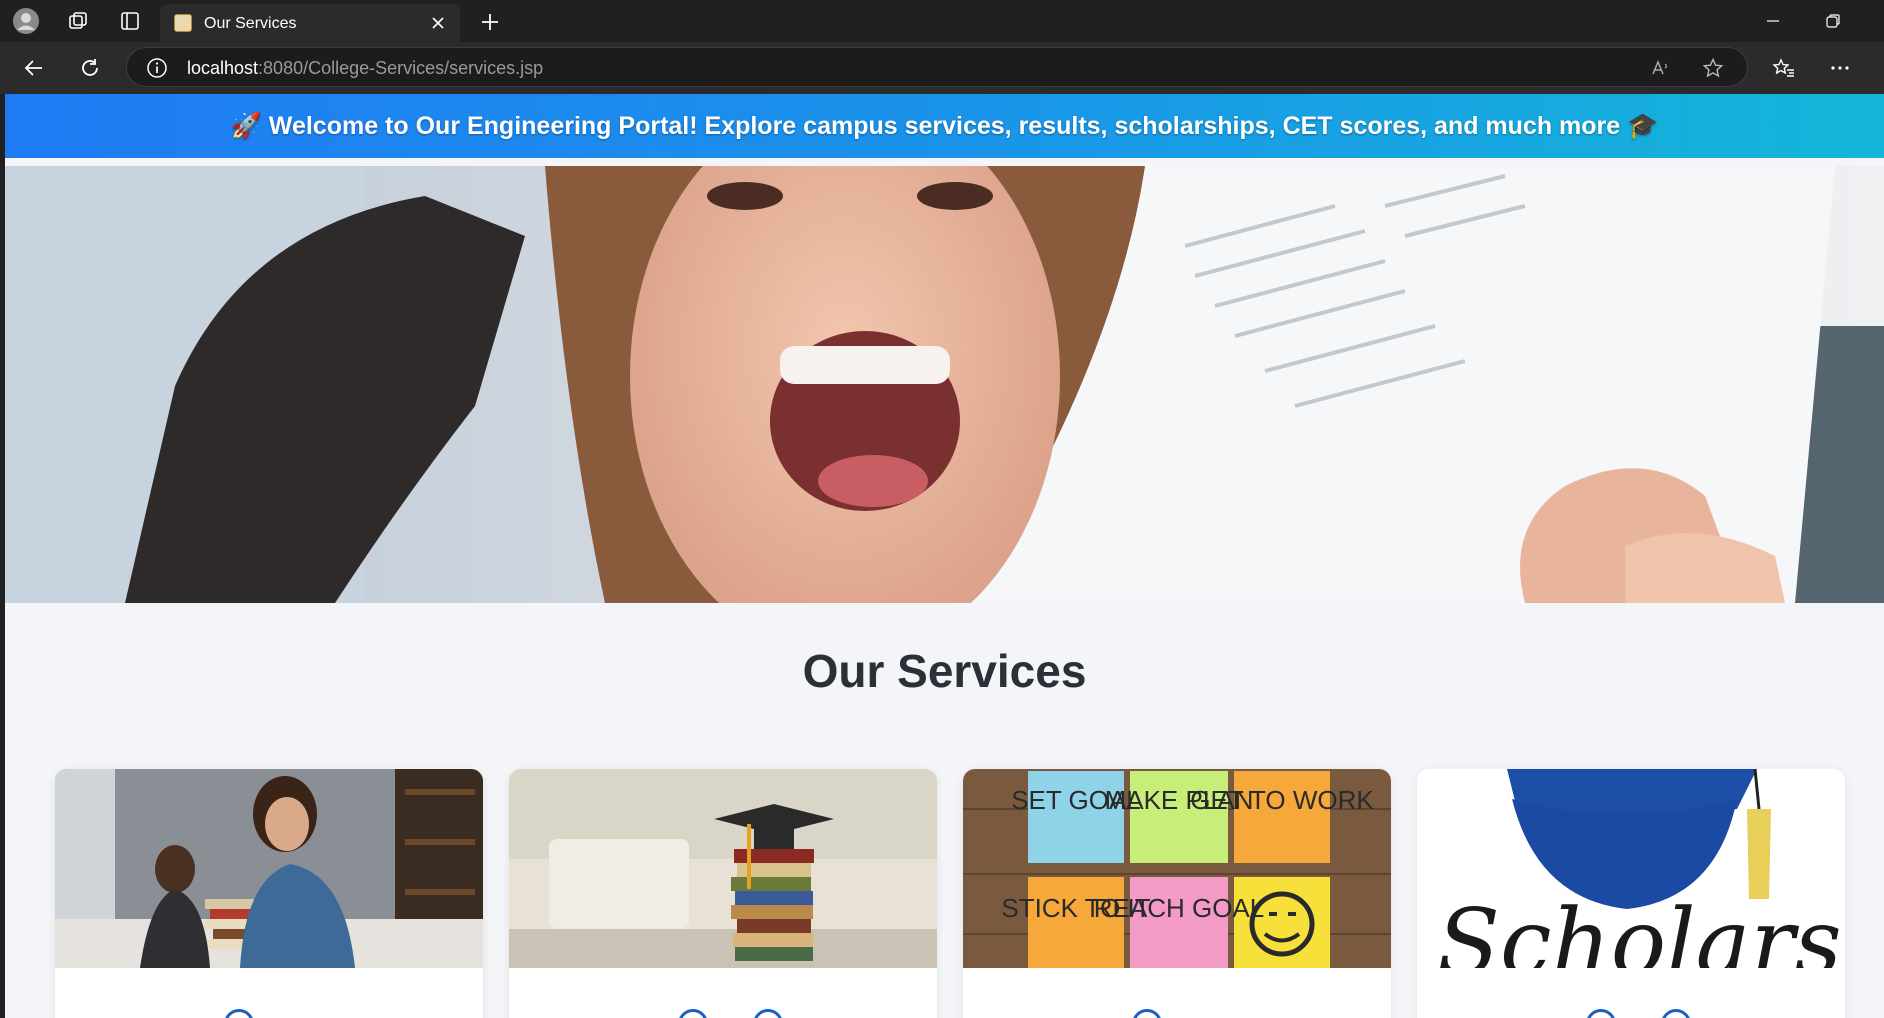  Describe the element at coordinates (490, 22) in the screenshot. I see `plus-icon` at that location.